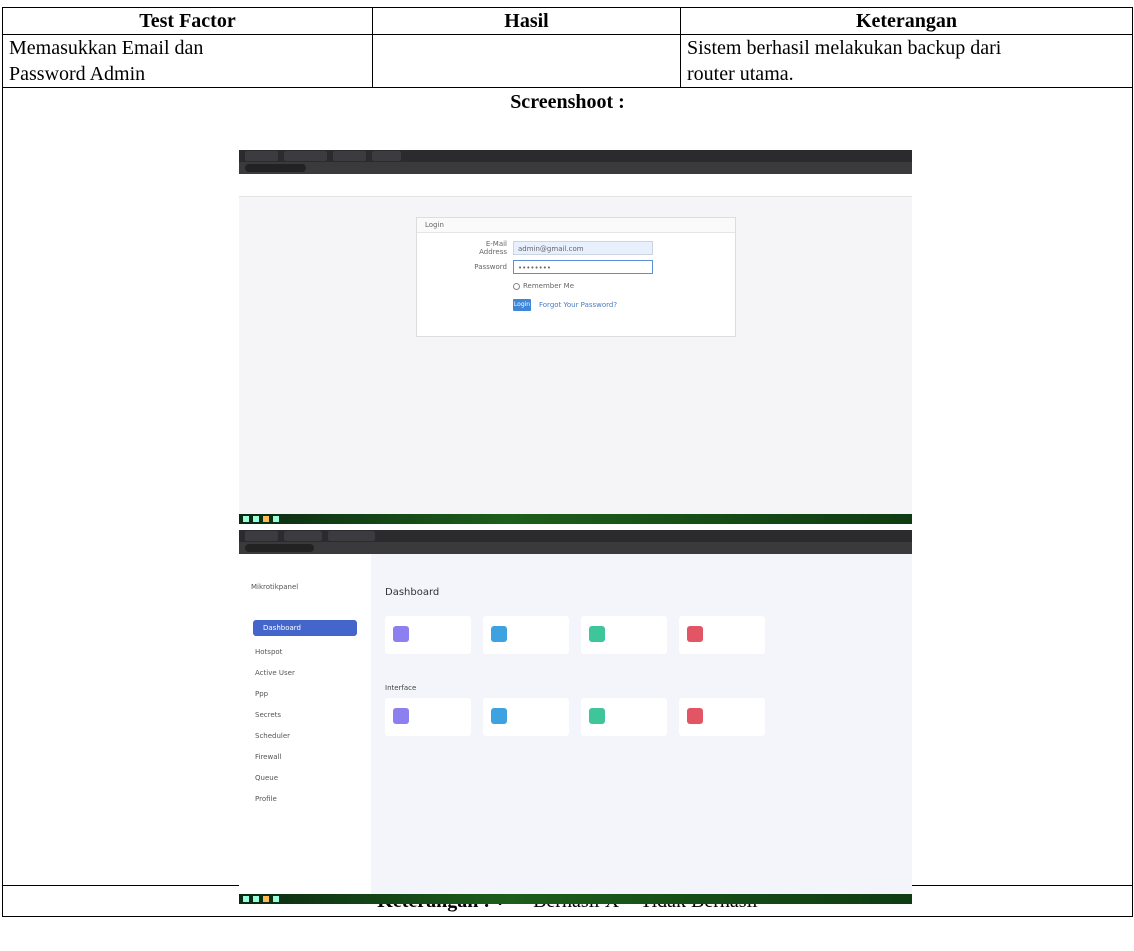 This screenshot has width=1134, height=951. What do you see at coordinates (516, 286) in the screenshot?
I see `remember-checkbox` at bounding box center [516, 286].